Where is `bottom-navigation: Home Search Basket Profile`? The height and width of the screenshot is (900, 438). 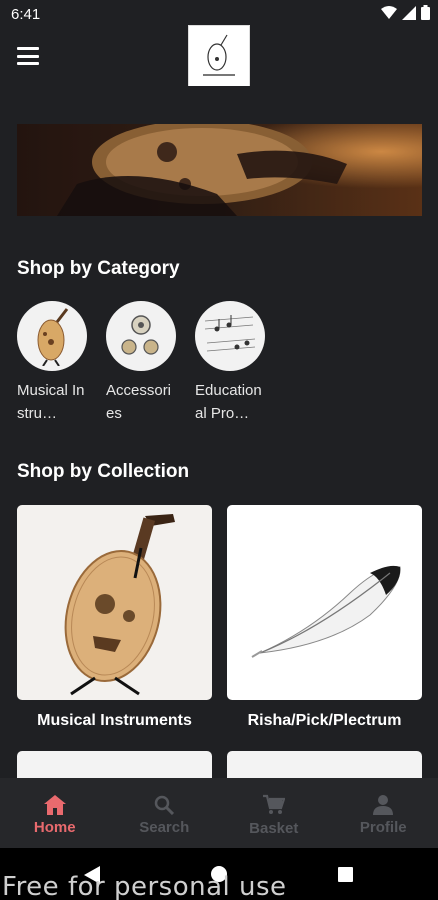
bottom-navigation: Home Search Basket Profile is located at coordinates (219, 813).